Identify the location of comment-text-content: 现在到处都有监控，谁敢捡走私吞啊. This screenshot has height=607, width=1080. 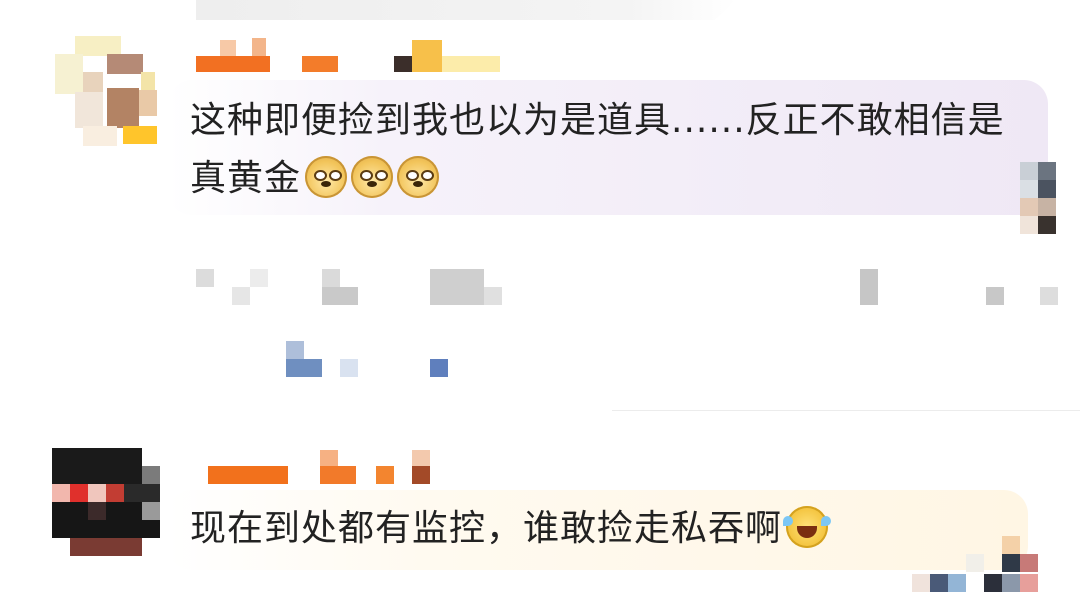
(486, 528).